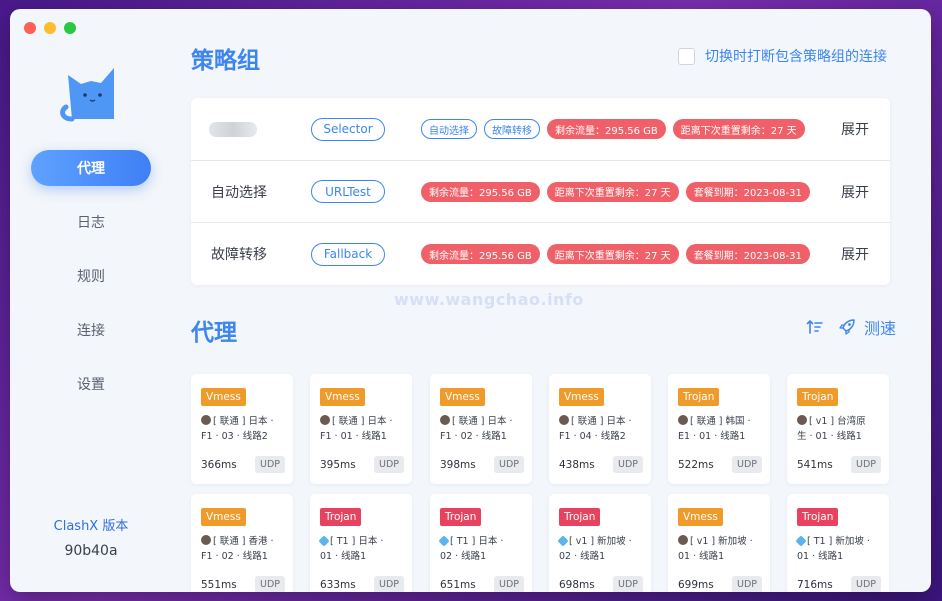 The height and width of the screenshot is (601, 942). I want to click on proxy-name: [ v1 ] 新加坡 · 01 · 线路1, so click(722, 549).